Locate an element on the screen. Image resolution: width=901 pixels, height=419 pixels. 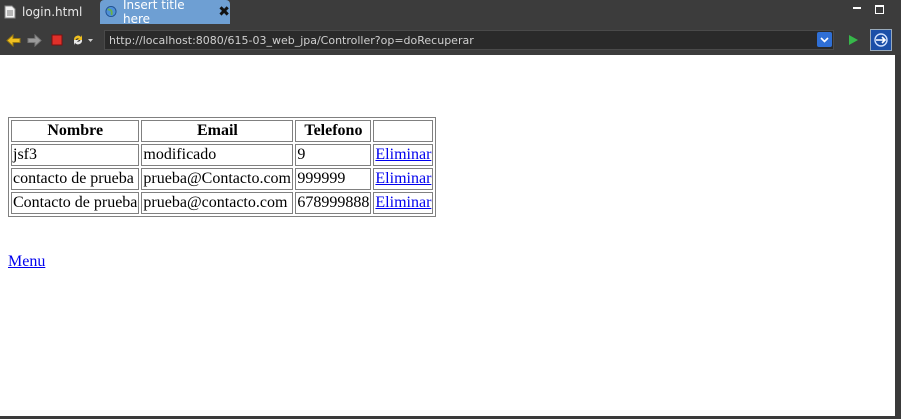
window-frame-right is located at coordinates (898, 237).